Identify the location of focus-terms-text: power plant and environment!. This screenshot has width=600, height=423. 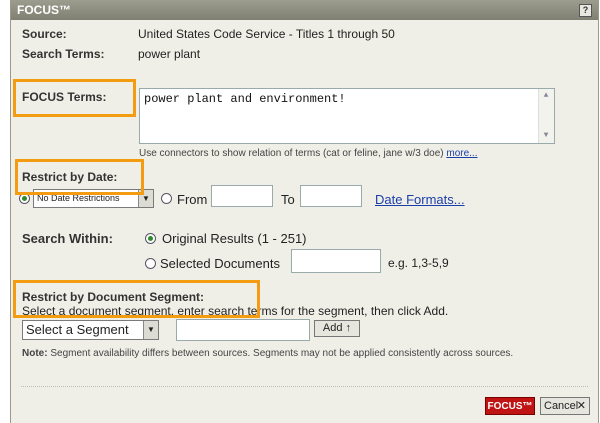
(245, 99).